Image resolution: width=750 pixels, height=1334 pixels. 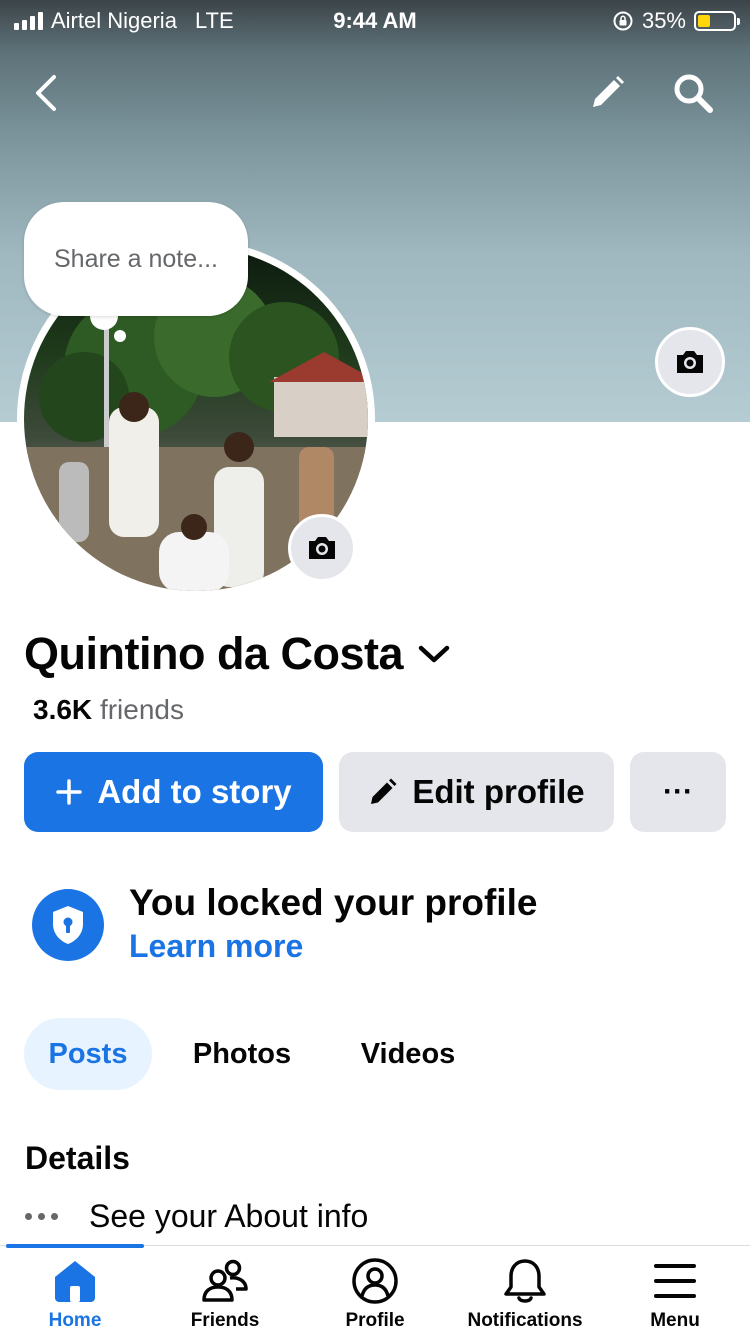 What do you see at coordinates (75, 1320) in the screenshot?
I see `nav-home-label: Home` at bounding box center [75, 1320].